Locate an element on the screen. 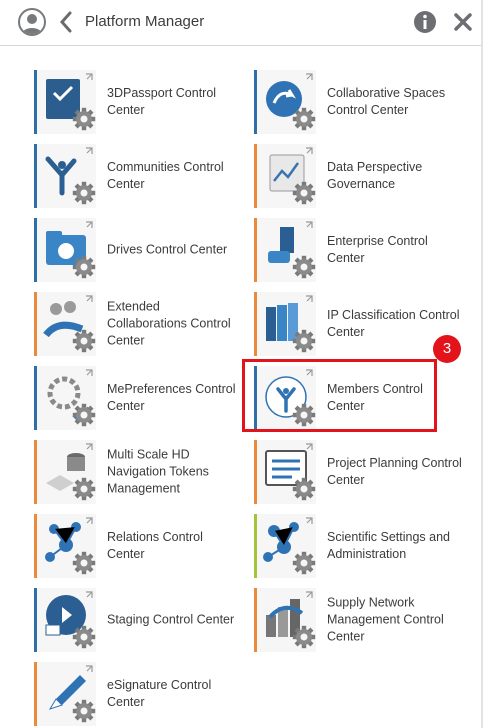  app-tile: Drives Control Center is located at coordinates (139, 250).